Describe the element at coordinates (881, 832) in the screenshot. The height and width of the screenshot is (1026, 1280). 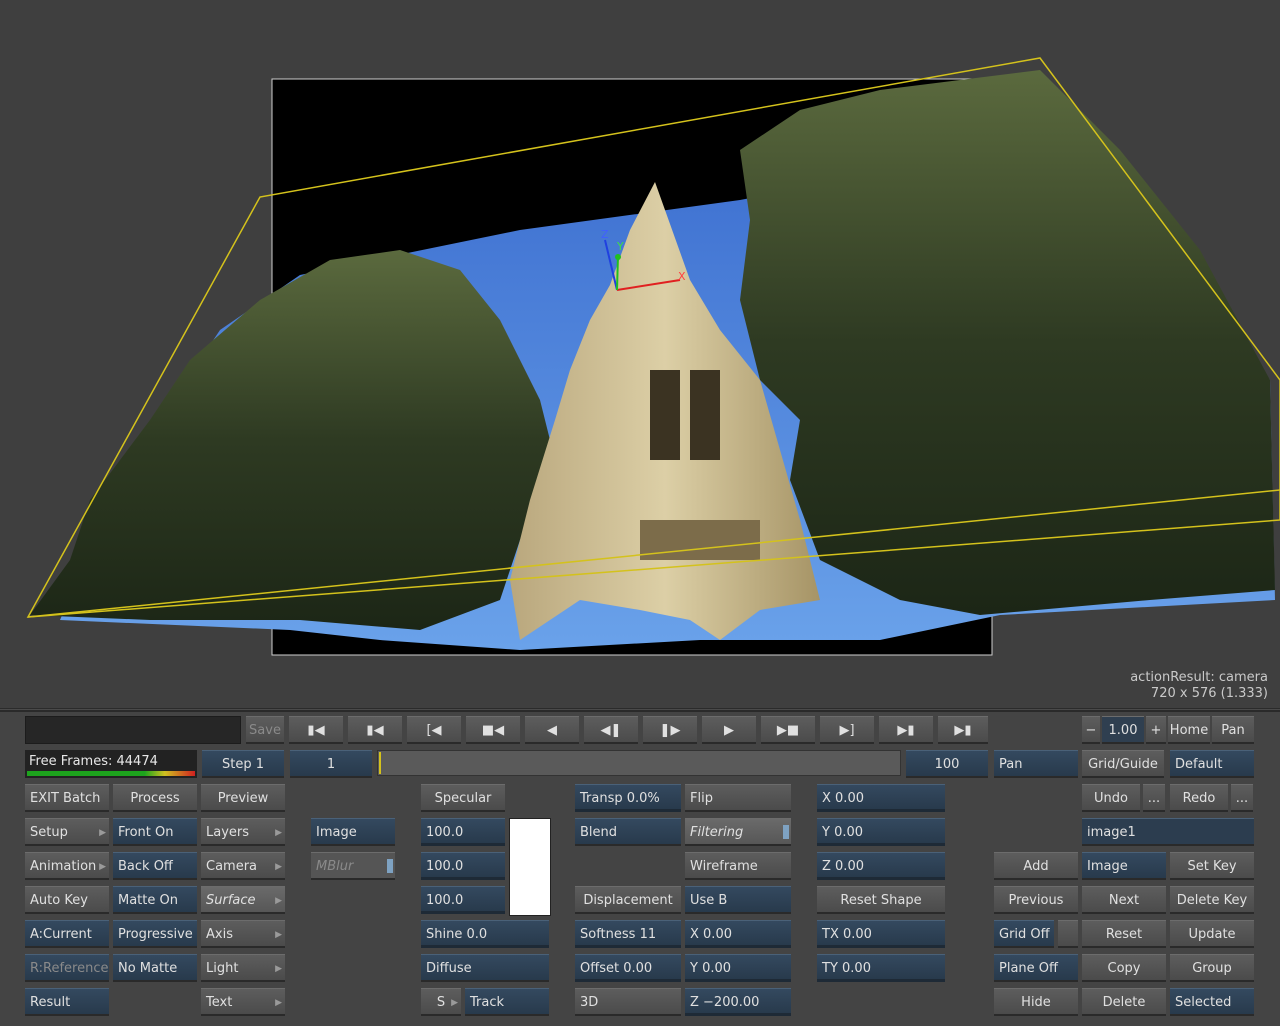
I see `position-y-field: Y 0.00` at that location.